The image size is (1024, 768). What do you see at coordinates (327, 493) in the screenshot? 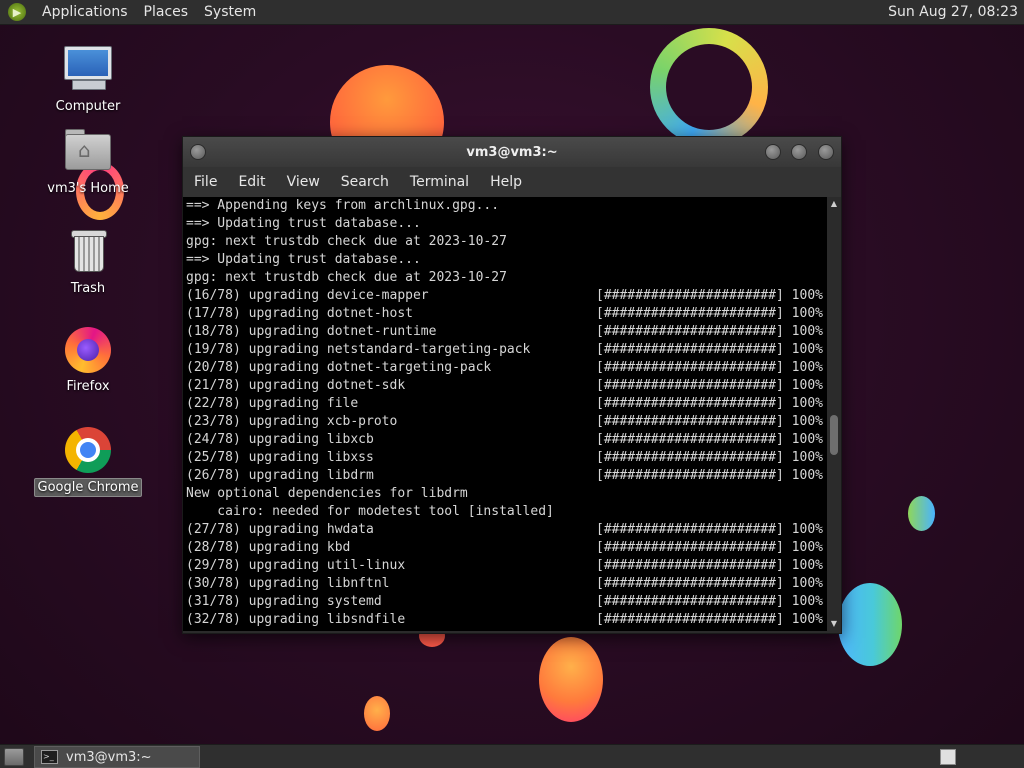
I see `terminal-line-text: New optional dependencies for libdrm` at bounding box center [327, 493].